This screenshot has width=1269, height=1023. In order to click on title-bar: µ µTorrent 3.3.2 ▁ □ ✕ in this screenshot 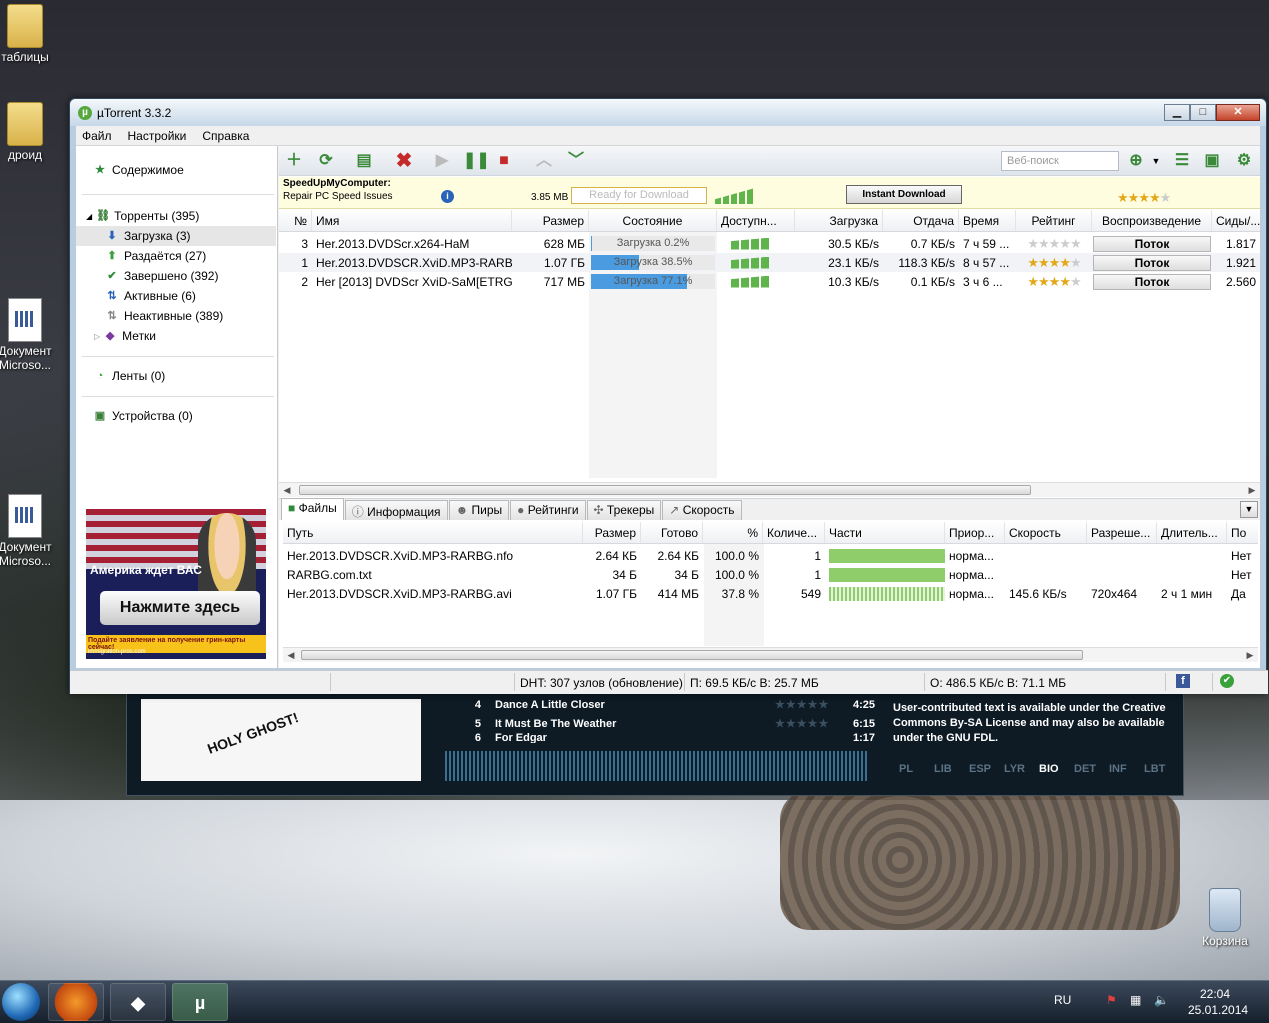, I will do `click(668, 112)`.